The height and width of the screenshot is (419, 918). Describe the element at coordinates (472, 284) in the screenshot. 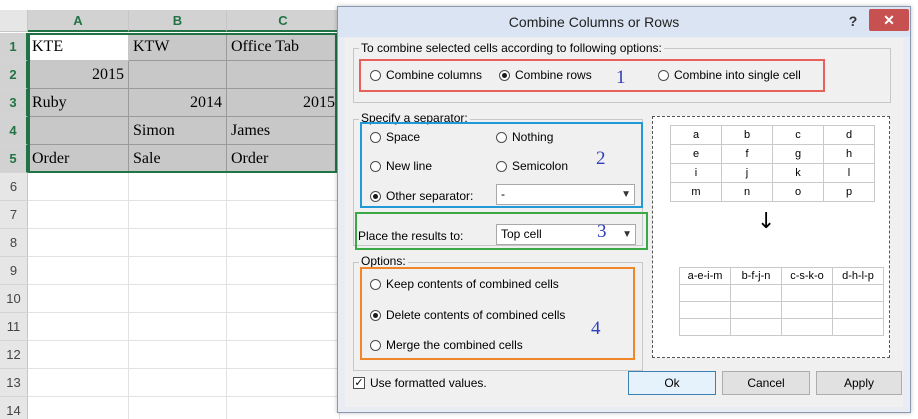

I see `radio-label: Keep contents of combined cells` at that location.